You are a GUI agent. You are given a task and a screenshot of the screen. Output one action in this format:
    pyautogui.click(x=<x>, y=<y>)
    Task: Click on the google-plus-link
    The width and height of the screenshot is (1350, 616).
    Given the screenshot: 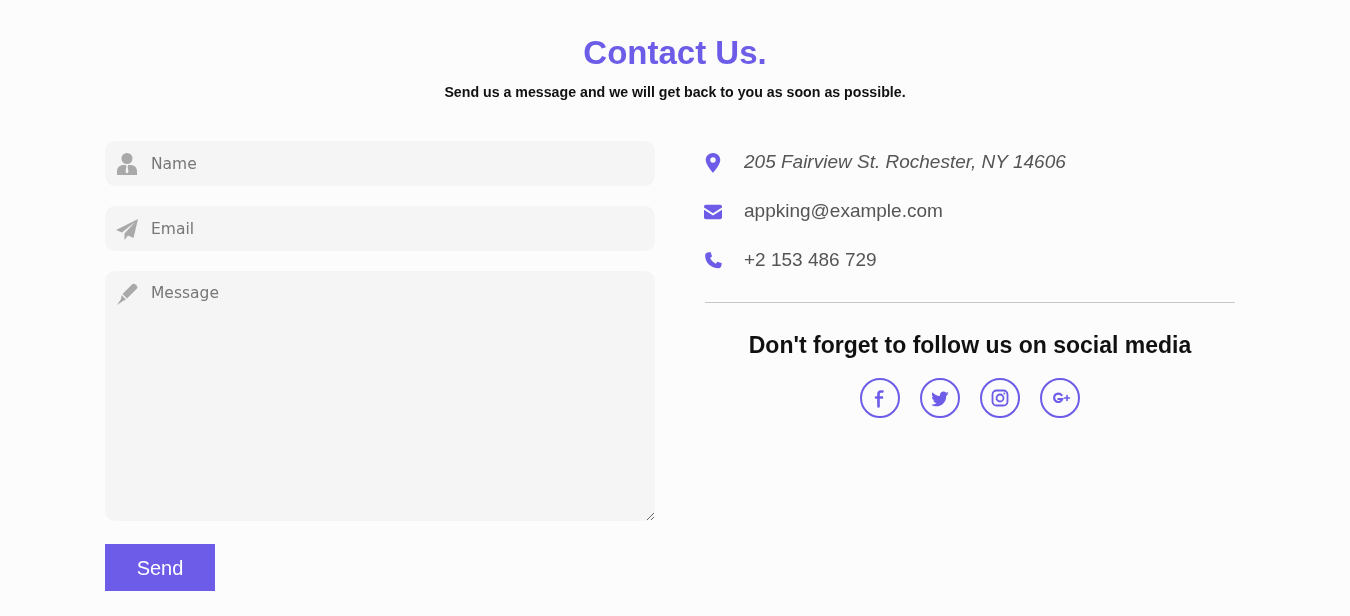 What is the action you would take?
    pyautogui.click(x=1060, y=398)
    